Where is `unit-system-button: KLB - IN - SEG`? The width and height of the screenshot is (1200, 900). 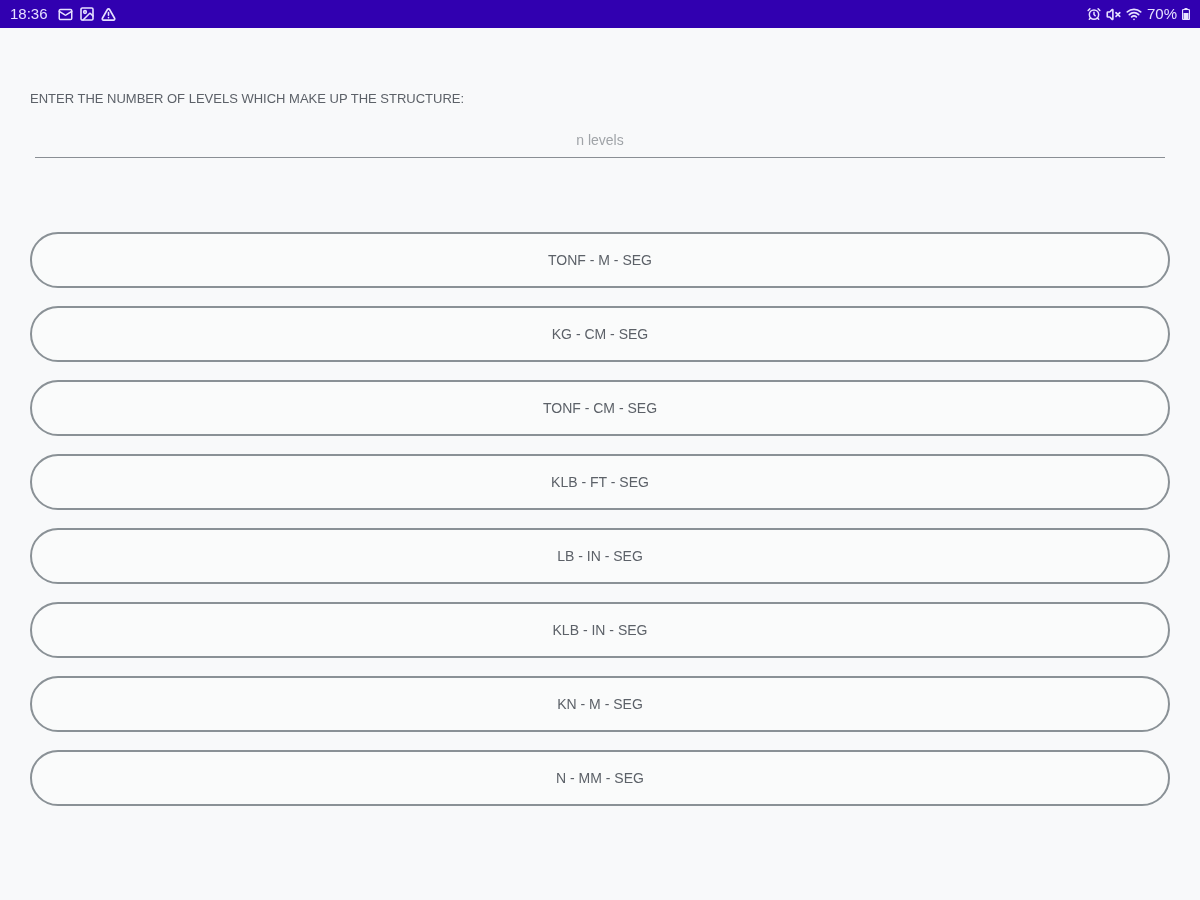 unit-system-button: KLB - IN - SEG is located at coordinates (600, 630).